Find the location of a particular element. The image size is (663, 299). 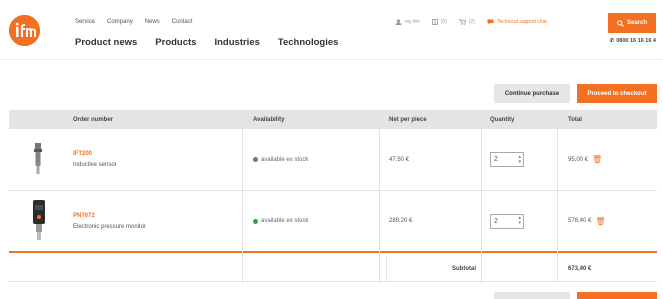

my-ifm-link: my ifm is located at coordinates (407, 22).